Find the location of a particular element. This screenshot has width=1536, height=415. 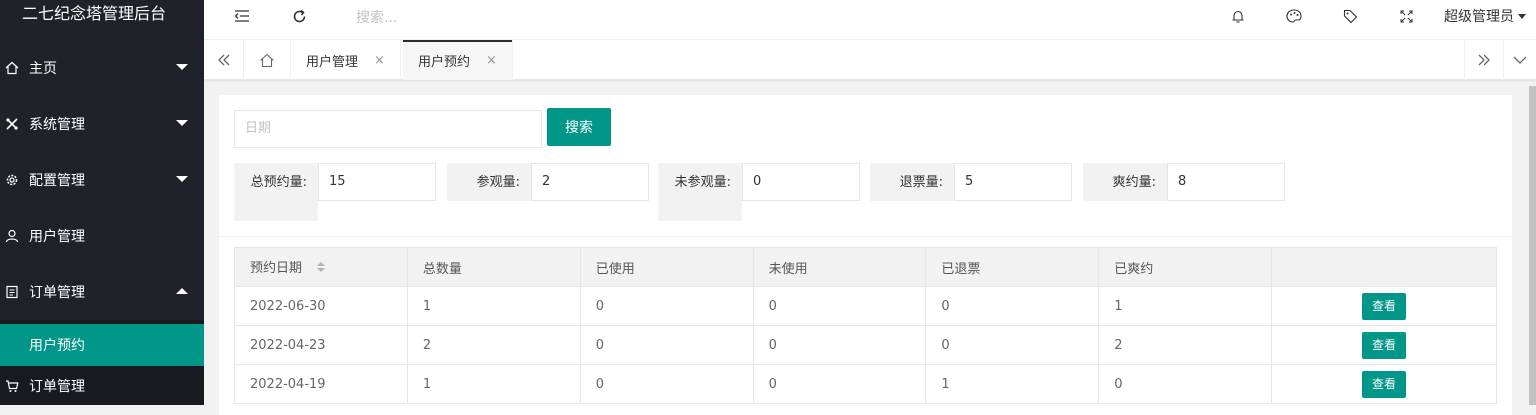

caret-down-icon is located at coordinates (1522, 16).